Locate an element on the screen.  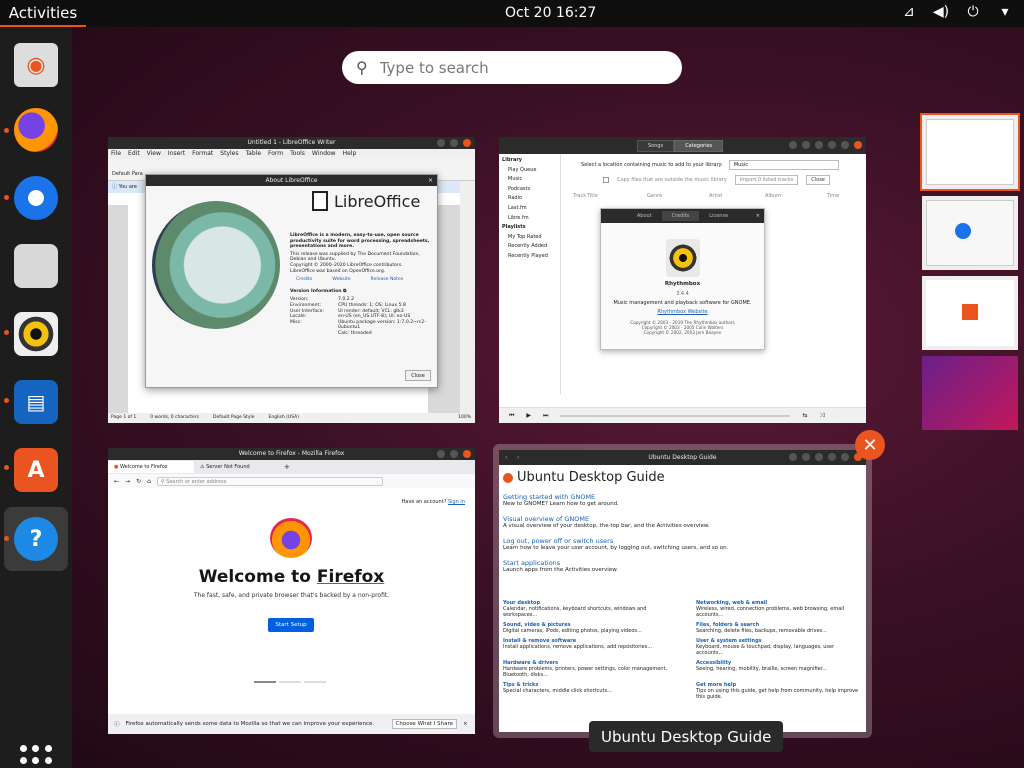
power-icon: ⏻ is located at coordinates (973, 12).